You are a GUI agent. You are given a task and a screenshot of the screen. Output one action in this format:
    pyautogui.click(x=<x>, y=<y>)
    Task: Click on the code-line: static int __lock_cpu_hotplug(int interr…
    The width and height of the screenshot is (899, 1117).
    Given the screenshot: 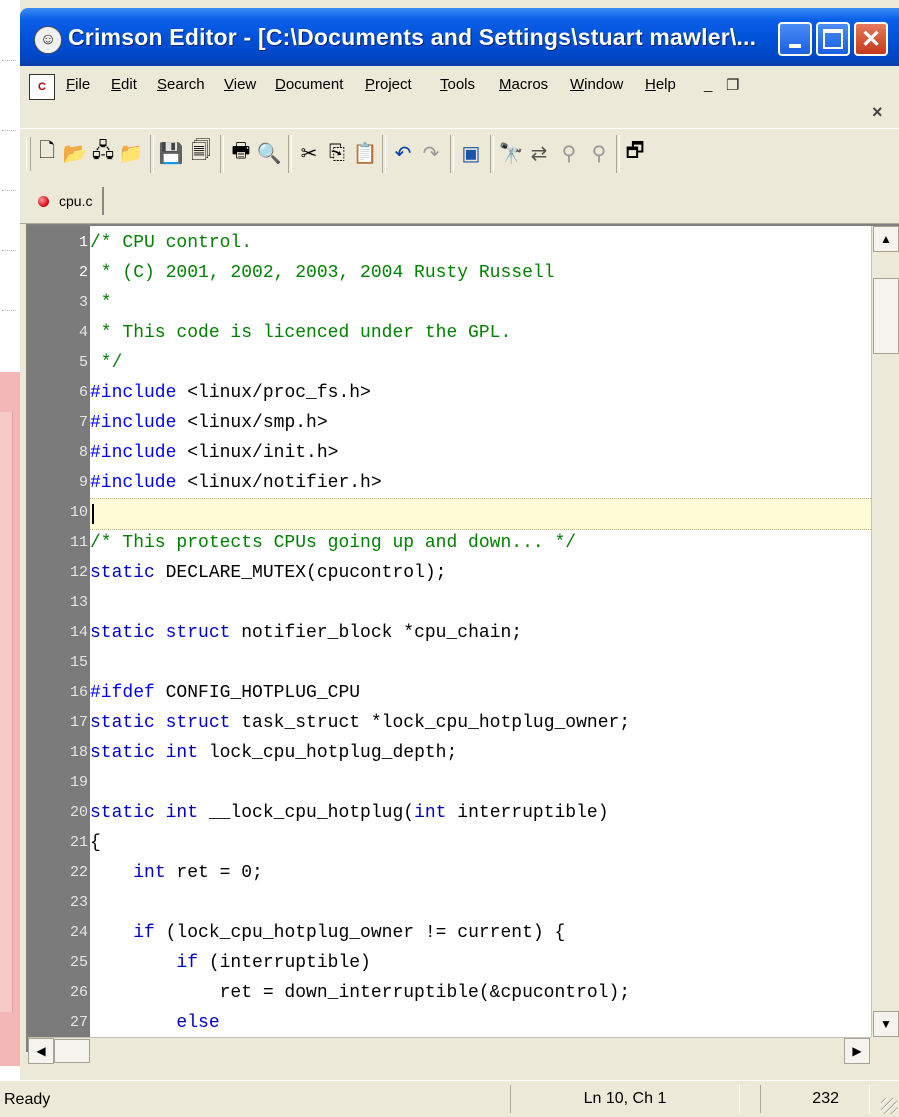 What is the action you would take?
    pyautogui.click(x=480, y=813)
    